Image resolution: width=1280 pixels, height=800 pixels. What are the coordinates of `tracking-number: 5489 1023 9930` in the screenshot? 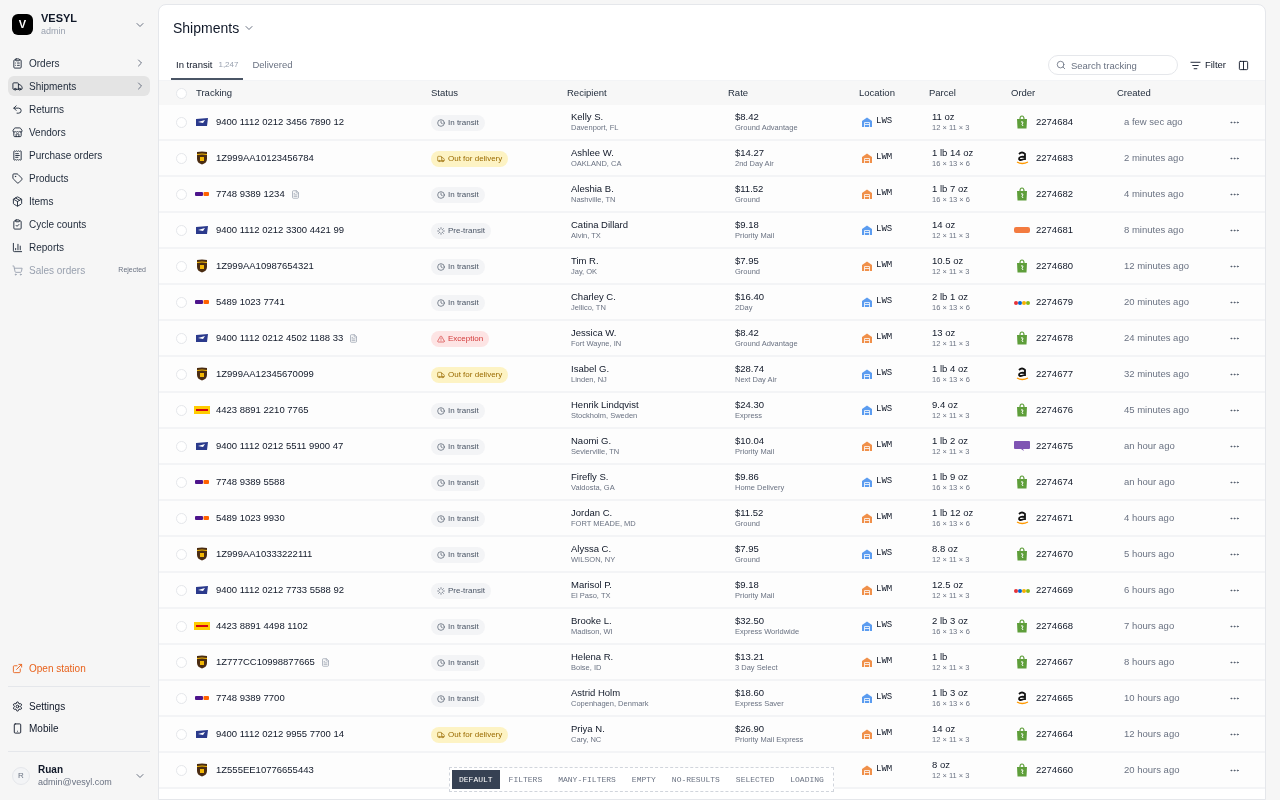 It's located at (250, 518).